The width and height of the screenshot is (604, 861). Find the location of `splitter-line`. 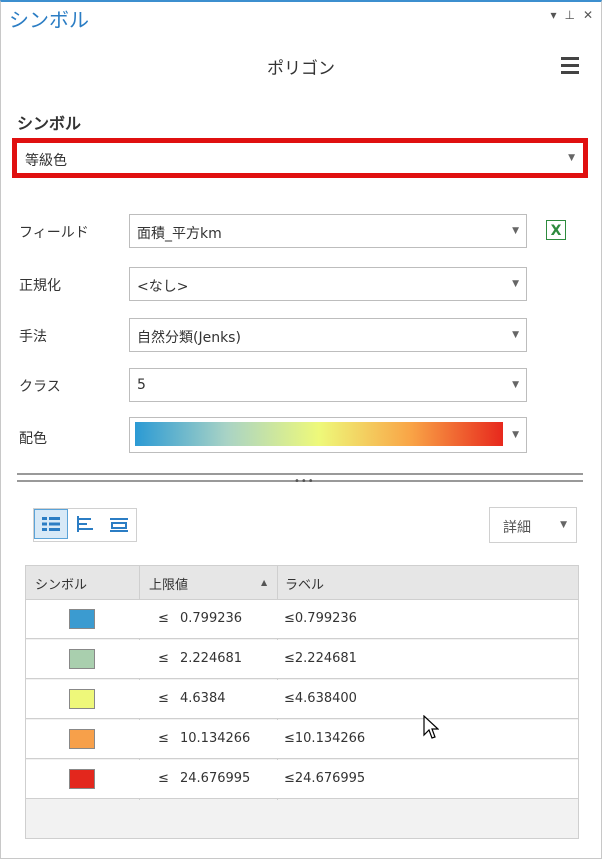

splitter-line is located at coordinates (300, 474).